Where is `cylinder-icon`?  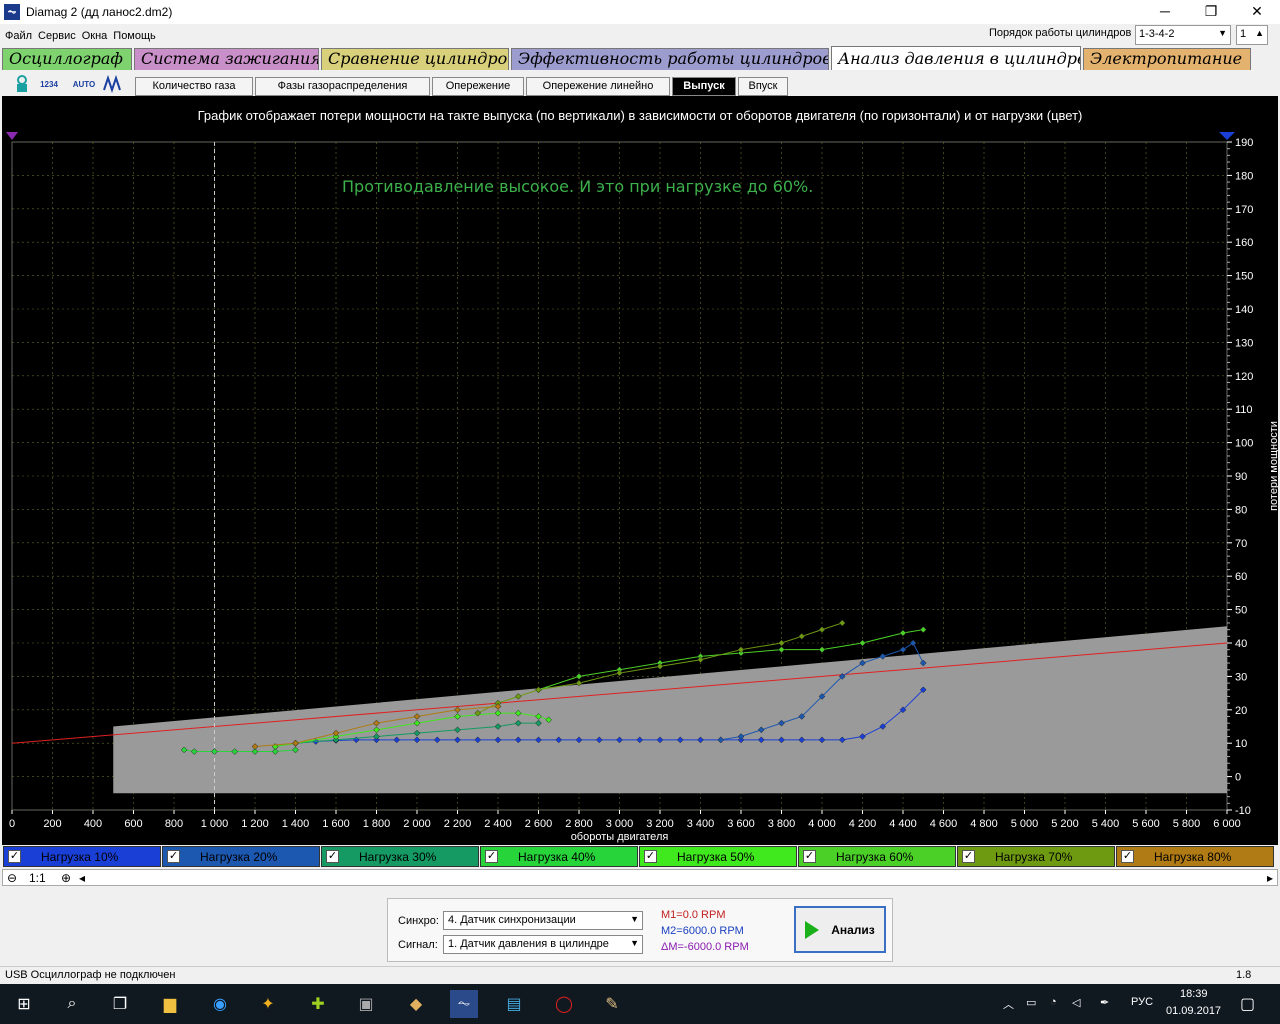 cylinder-icon is located at coordinates (22, 84).